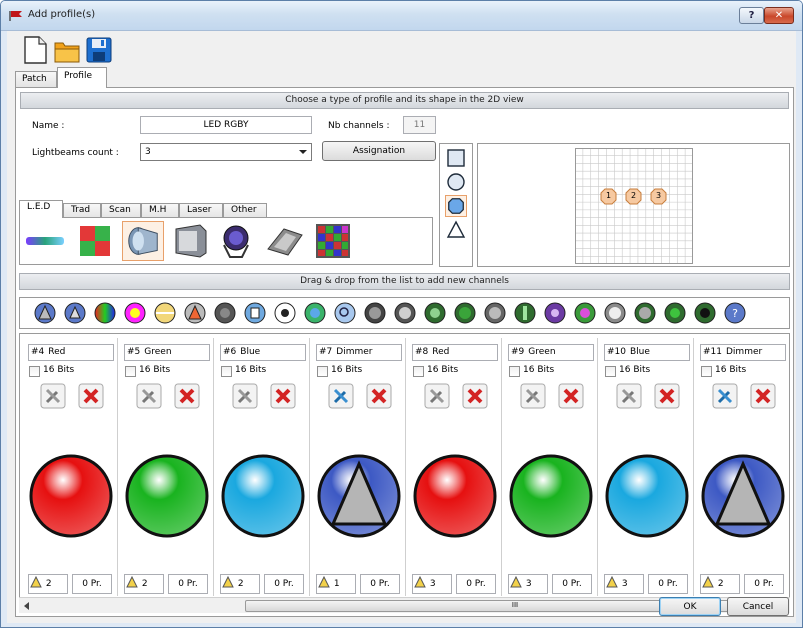 The width and height of the screenshot is (803, 628). Describe the element at coordinates (160, 210) in the screenshot. I see `tab-mh: M.H` at that location.